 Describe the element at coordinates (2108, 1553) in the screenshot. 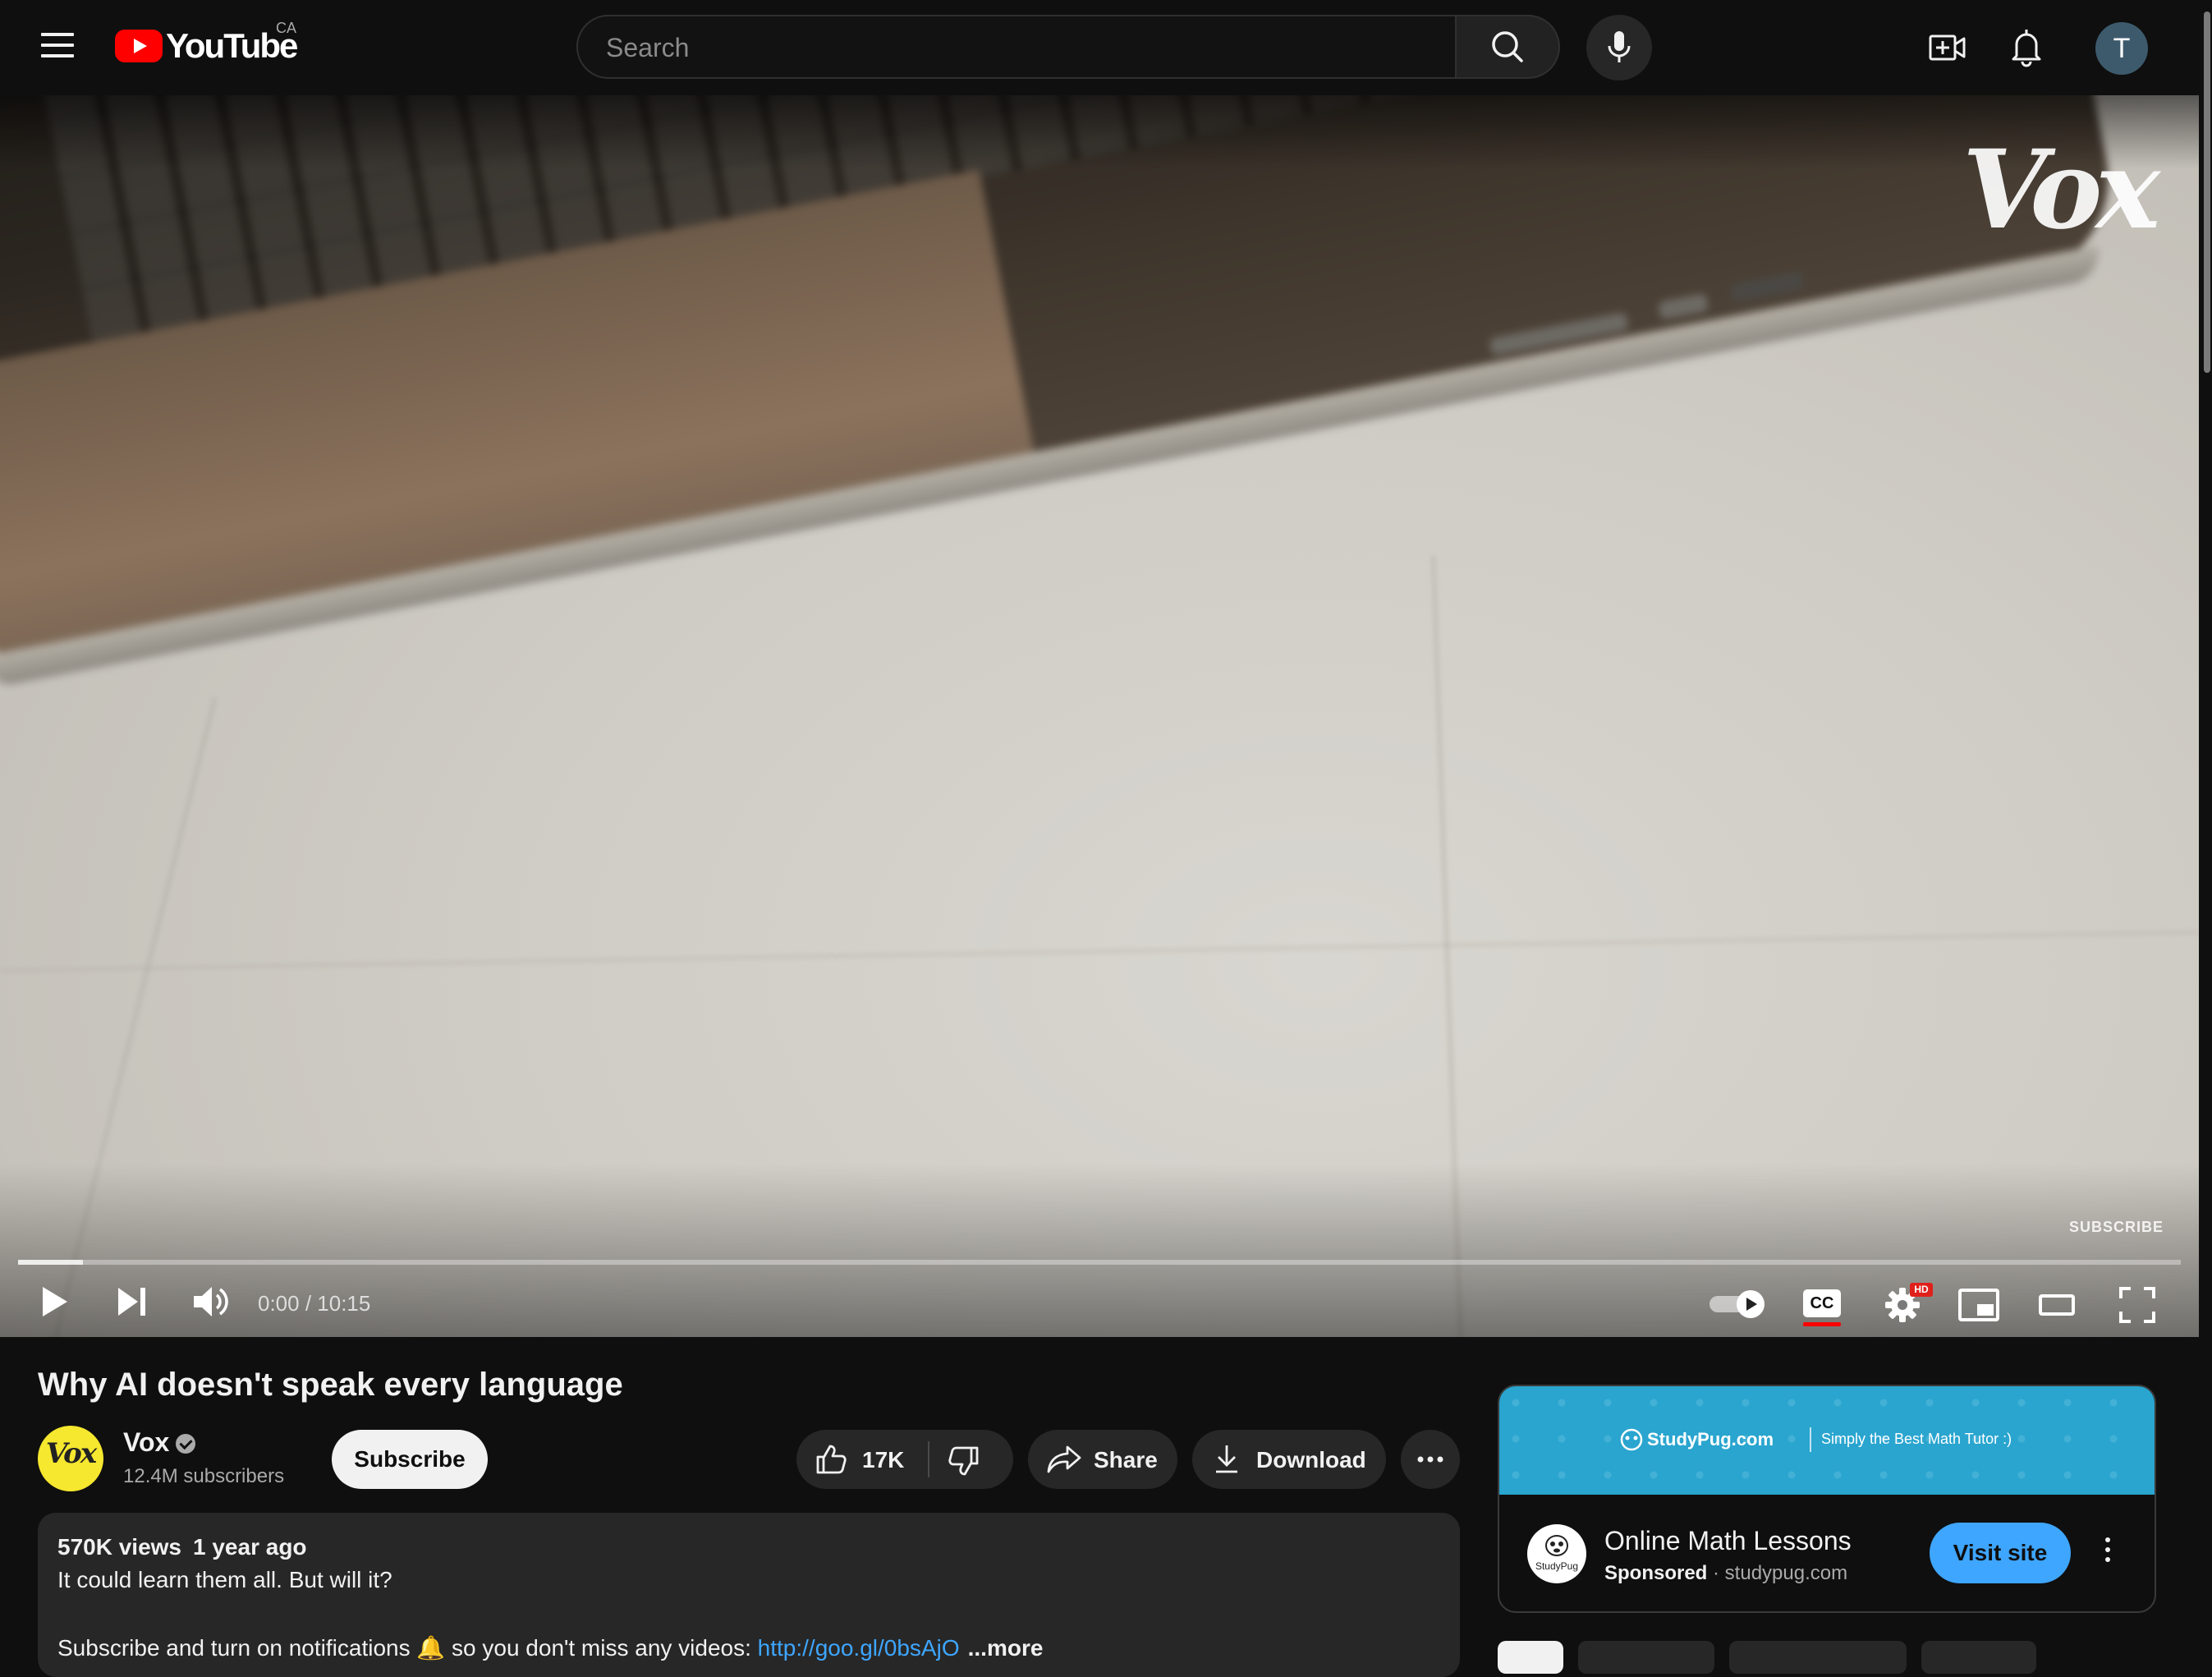

I see `ad-more-icon` at that location.